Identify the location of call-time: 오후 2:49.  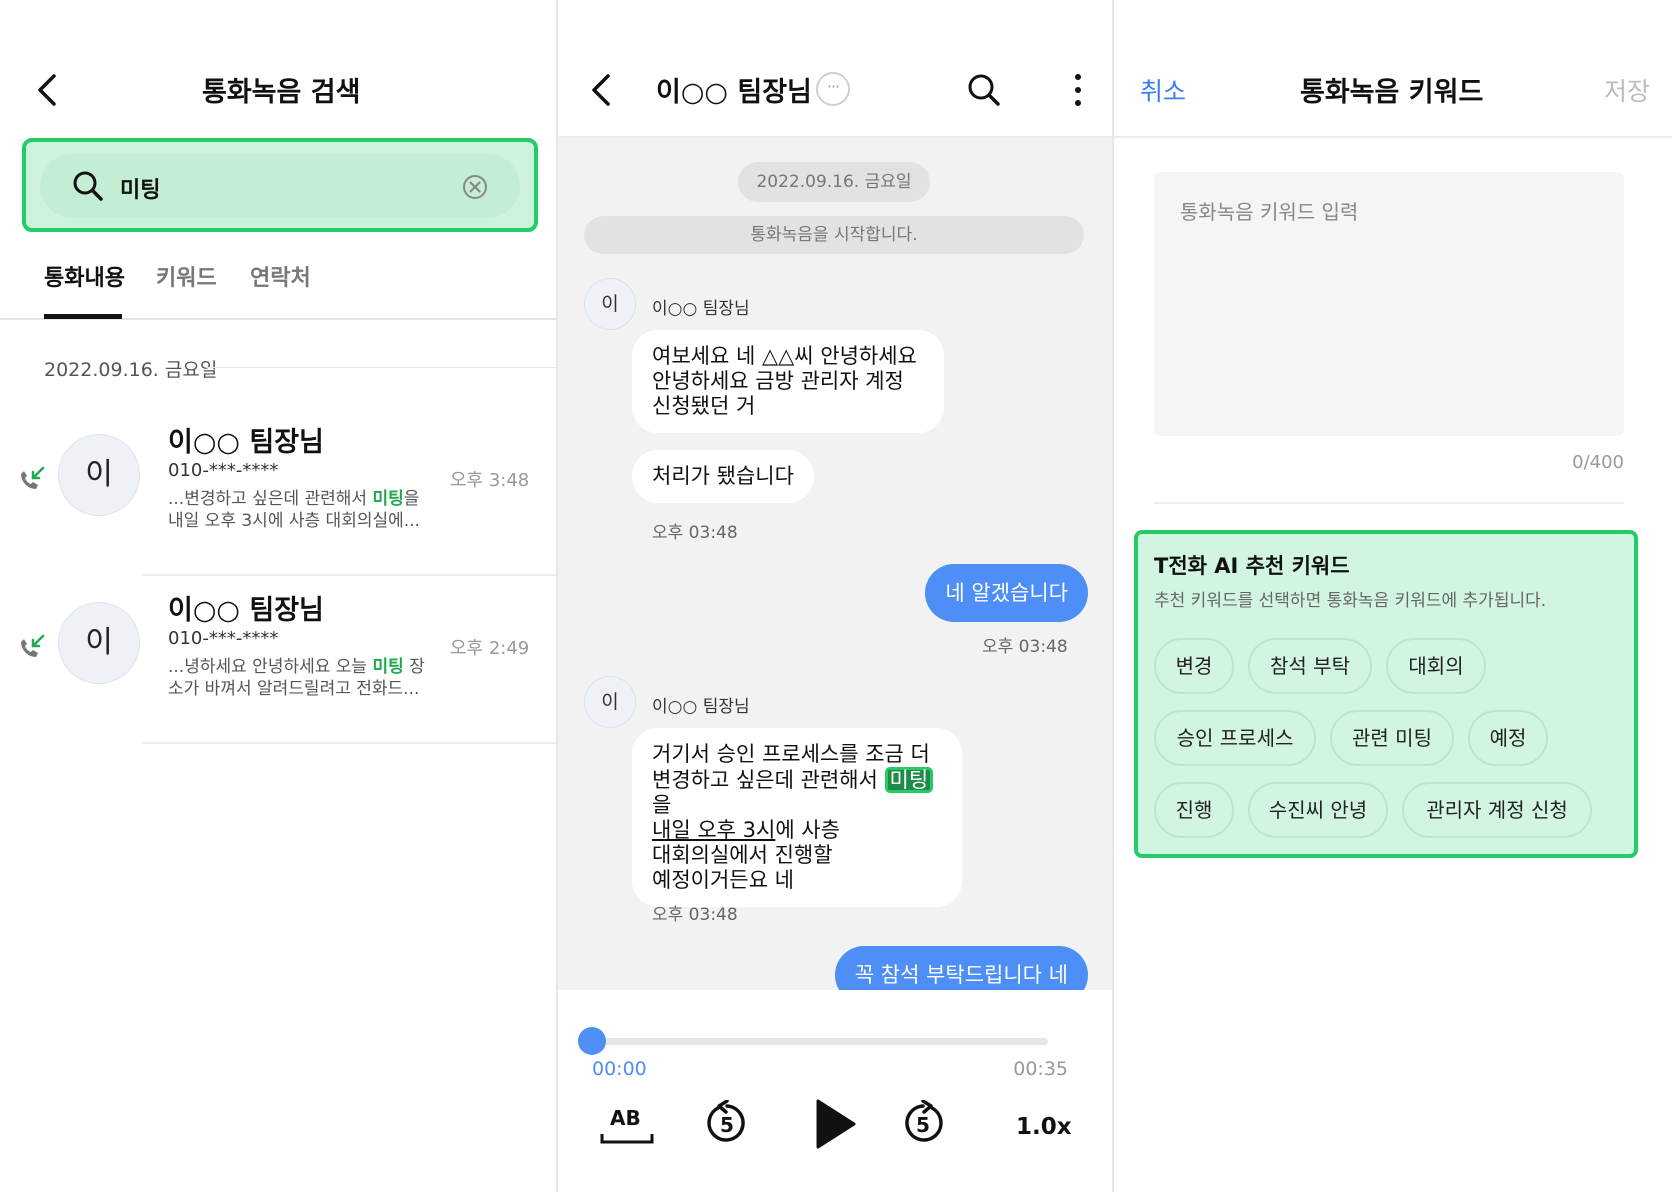
(490, 648).